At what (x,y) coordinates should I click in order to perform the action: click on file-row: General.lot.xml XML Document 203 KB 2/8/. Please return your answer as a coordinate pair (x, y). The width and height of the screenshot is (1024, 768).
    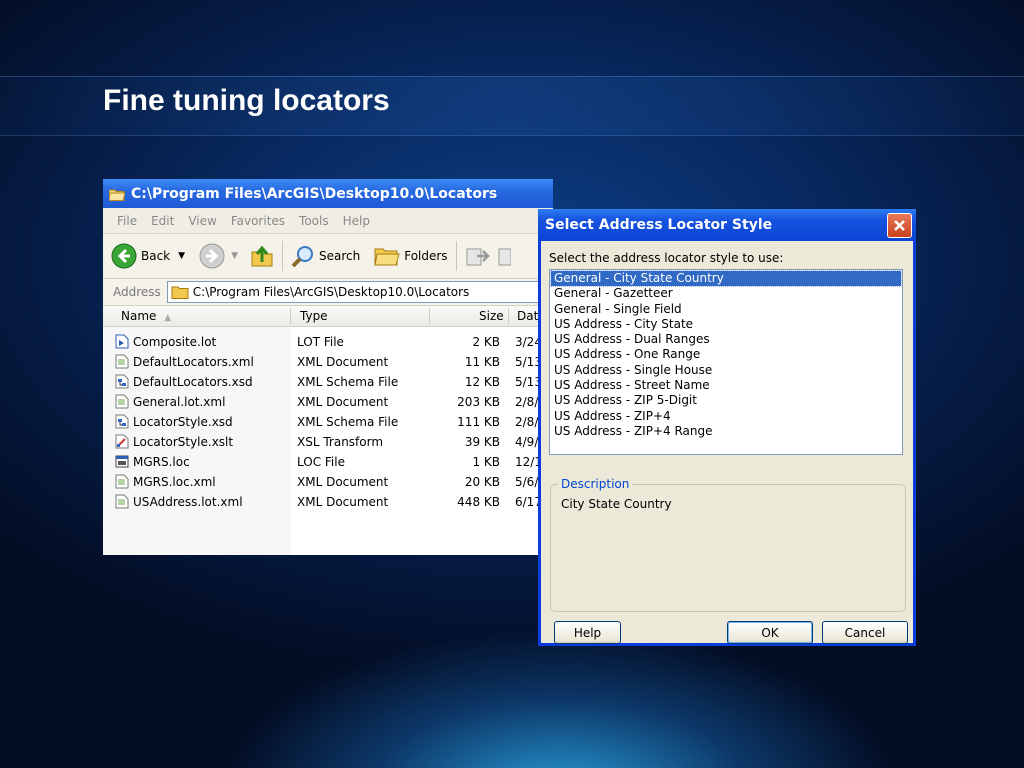
    Looking at the image, I should click on (328, 402).